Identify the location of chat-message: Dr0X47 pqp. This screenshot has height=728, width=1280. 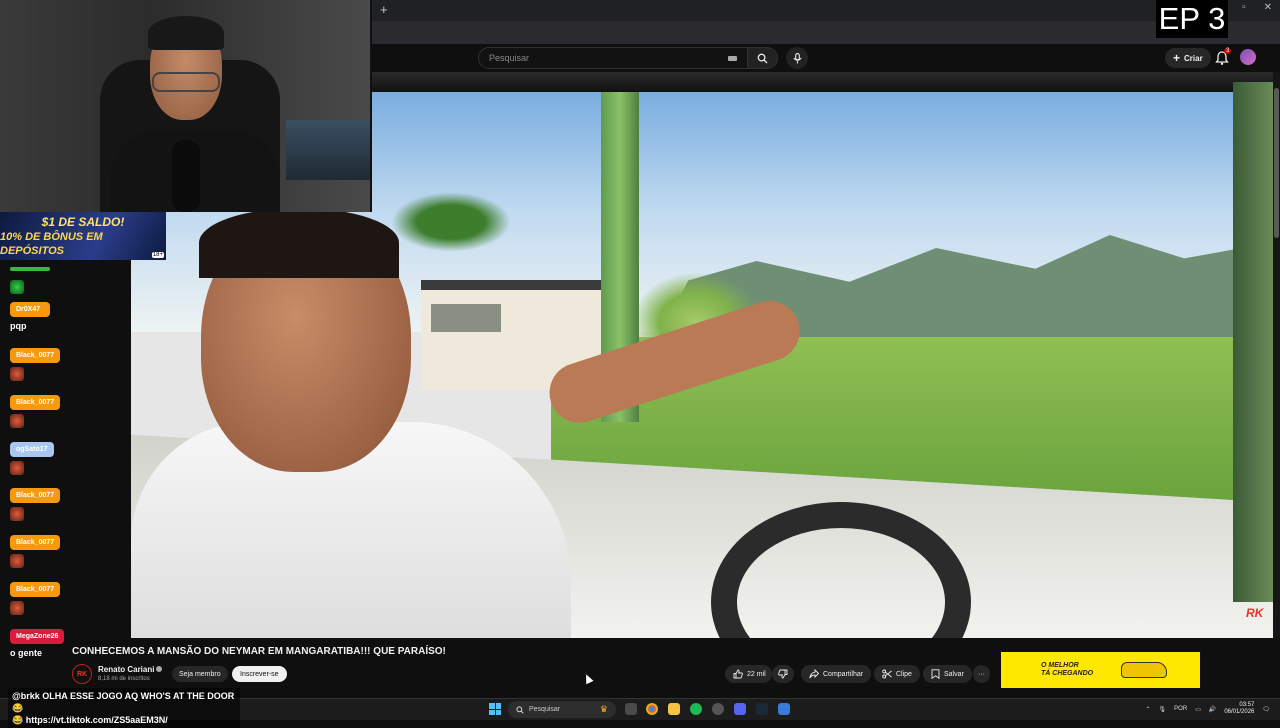
(30, 314).